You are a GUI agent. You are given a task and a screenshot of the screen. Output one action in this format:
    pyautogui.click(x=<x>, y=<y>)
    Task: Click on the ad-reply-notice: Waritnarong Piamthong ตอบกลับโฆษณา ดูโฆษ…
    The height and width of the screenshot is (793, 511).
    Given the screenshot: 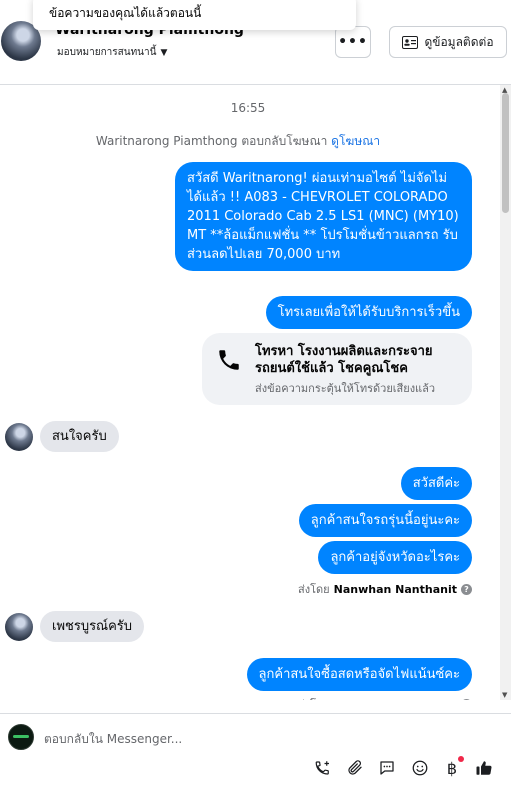 What is the action you would take?
    pyautogui.click(x=238, y=141)
    